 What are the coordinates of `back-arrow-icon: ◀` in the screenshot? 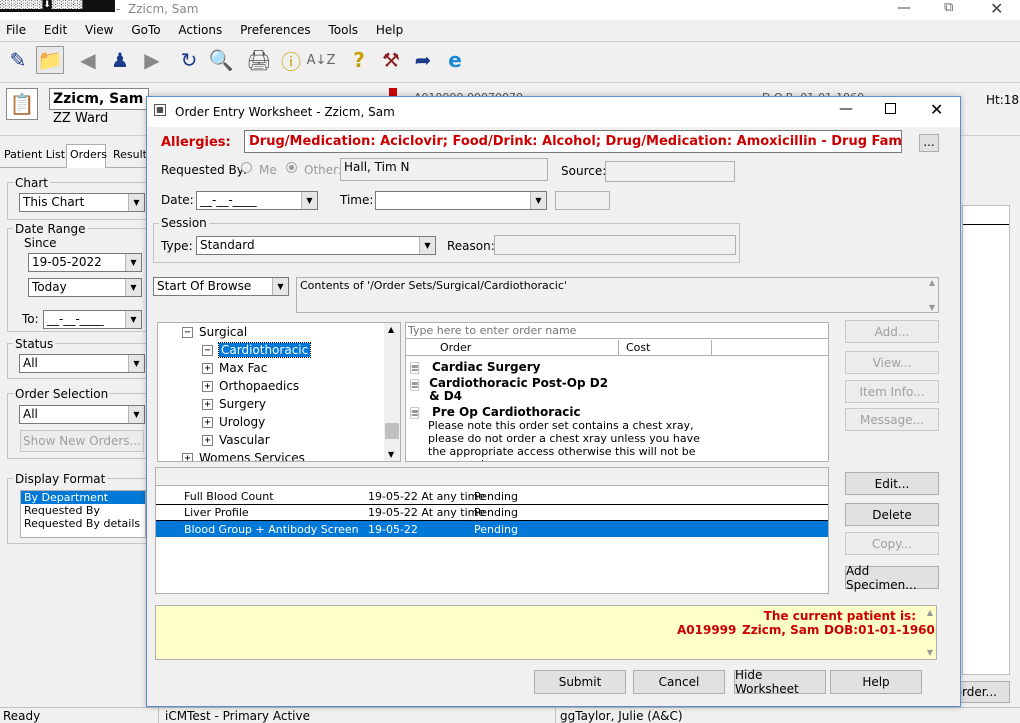 It's located at (88, 60).